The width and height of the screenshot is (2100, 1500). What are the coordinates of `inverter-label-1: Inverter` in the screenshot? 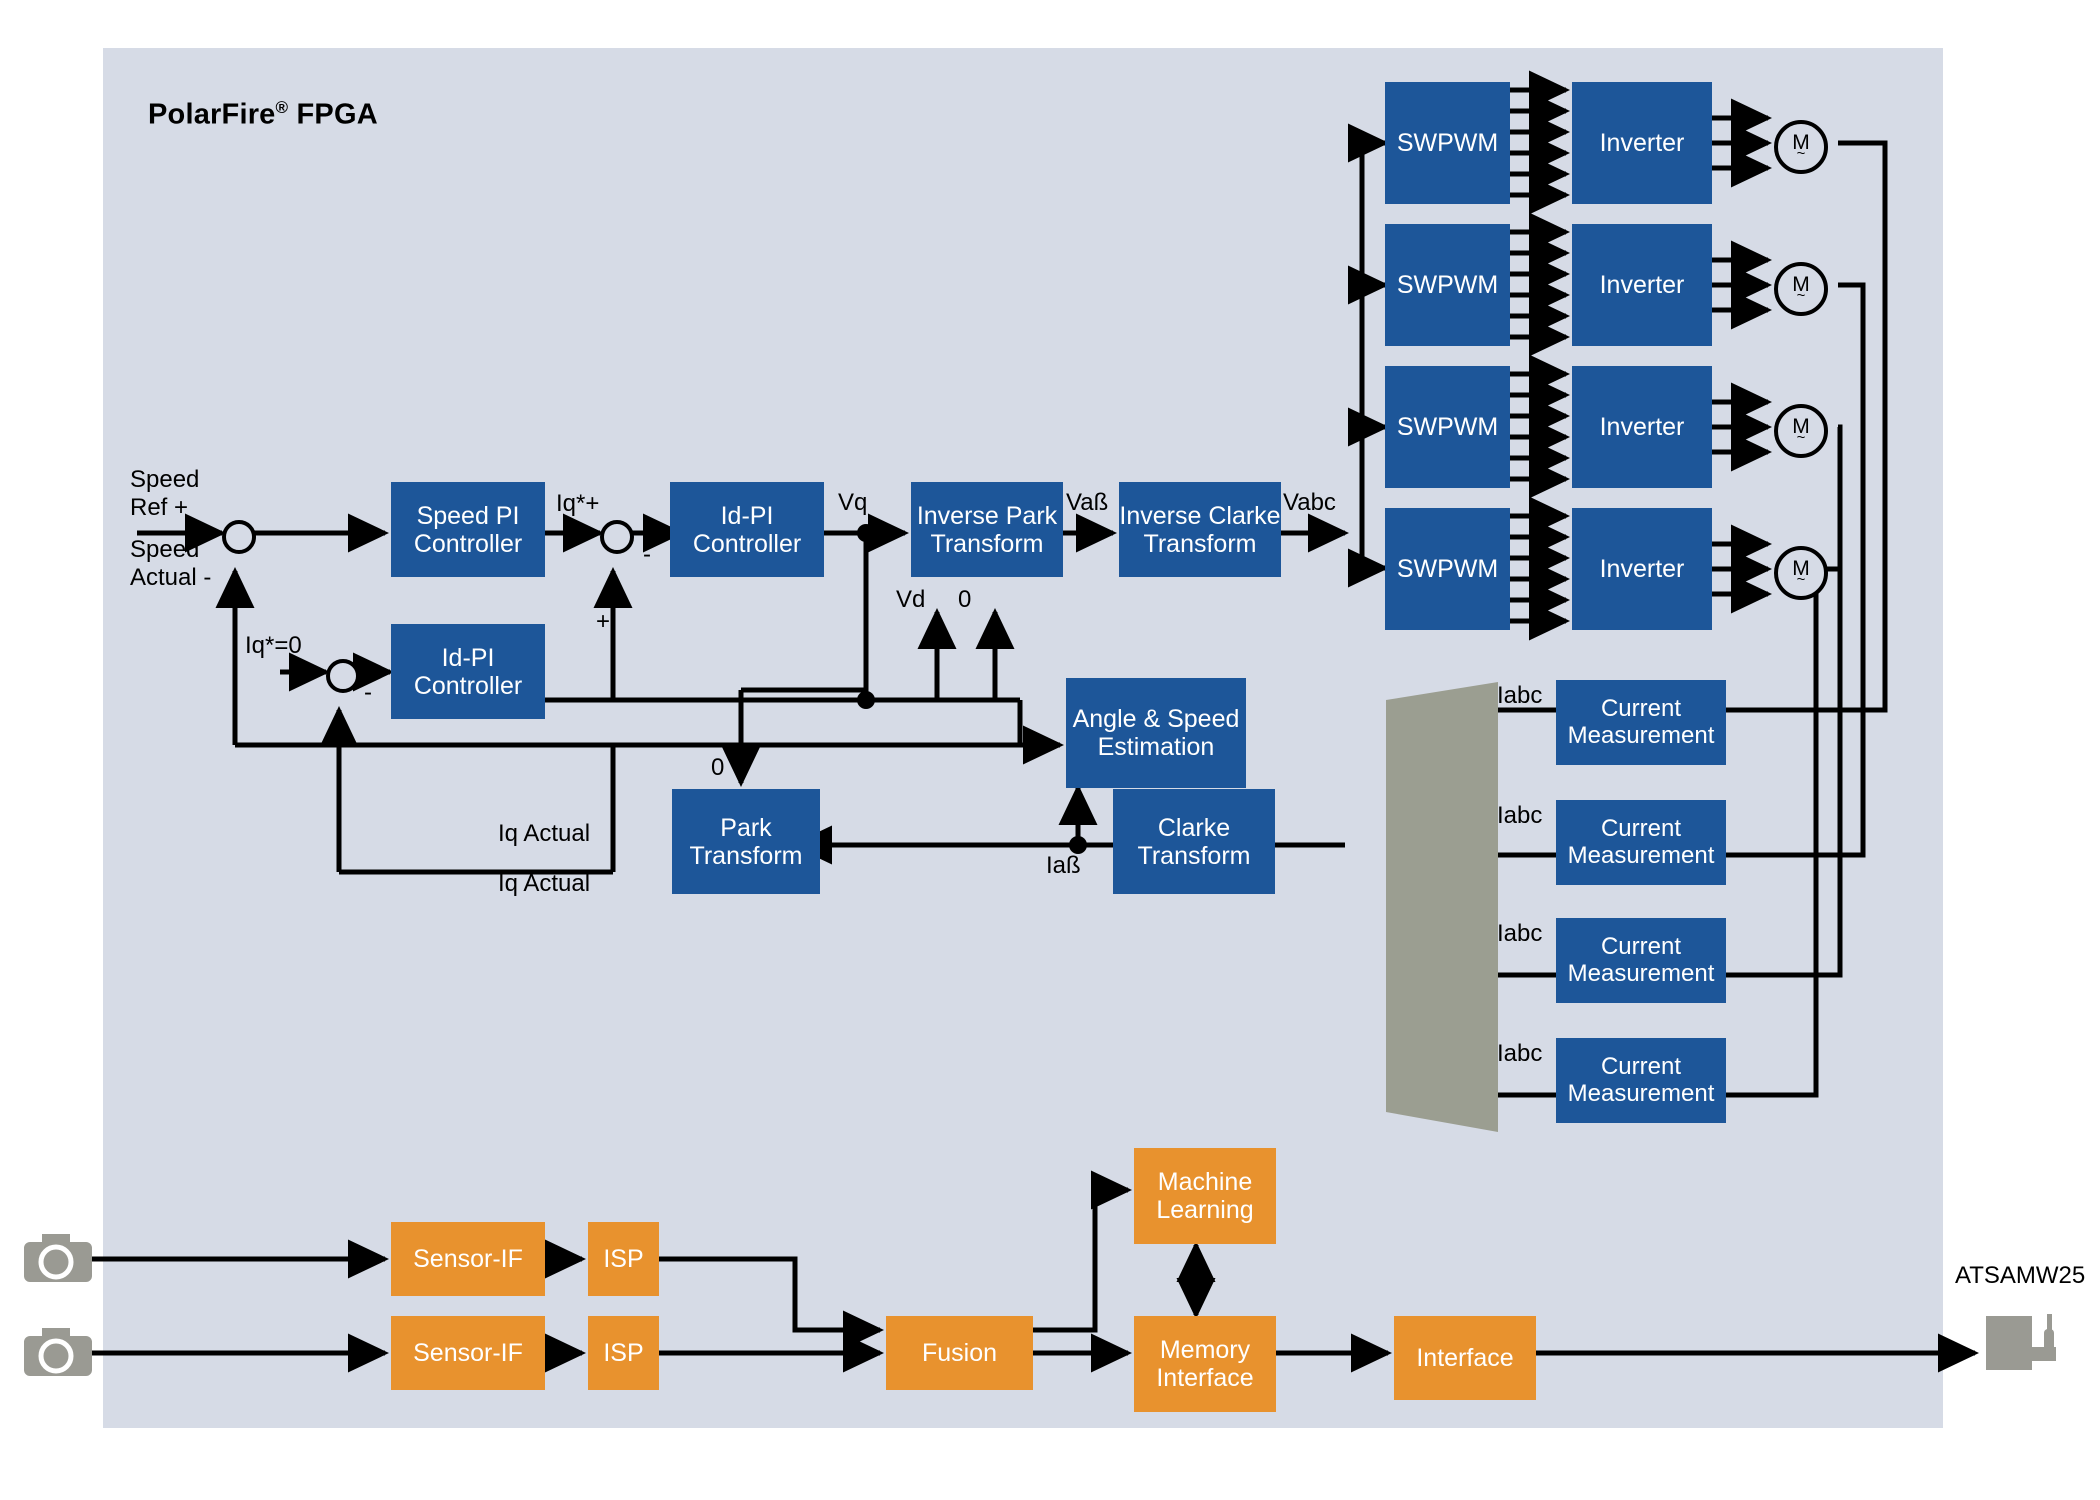 It's located at (1642, 143).